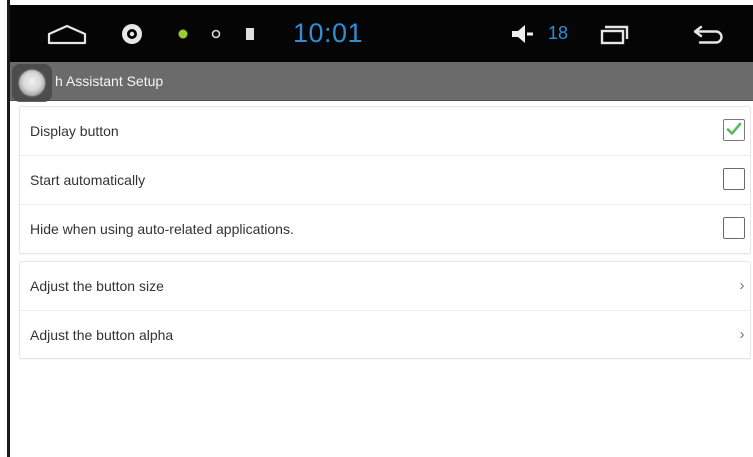 Image resolution: width=753 pixels, height=457 pixels. Describe the element at coordinates (385, 286) in the screenshot. I see `setting-row-button-size: Adjust the button size ›` at that location.